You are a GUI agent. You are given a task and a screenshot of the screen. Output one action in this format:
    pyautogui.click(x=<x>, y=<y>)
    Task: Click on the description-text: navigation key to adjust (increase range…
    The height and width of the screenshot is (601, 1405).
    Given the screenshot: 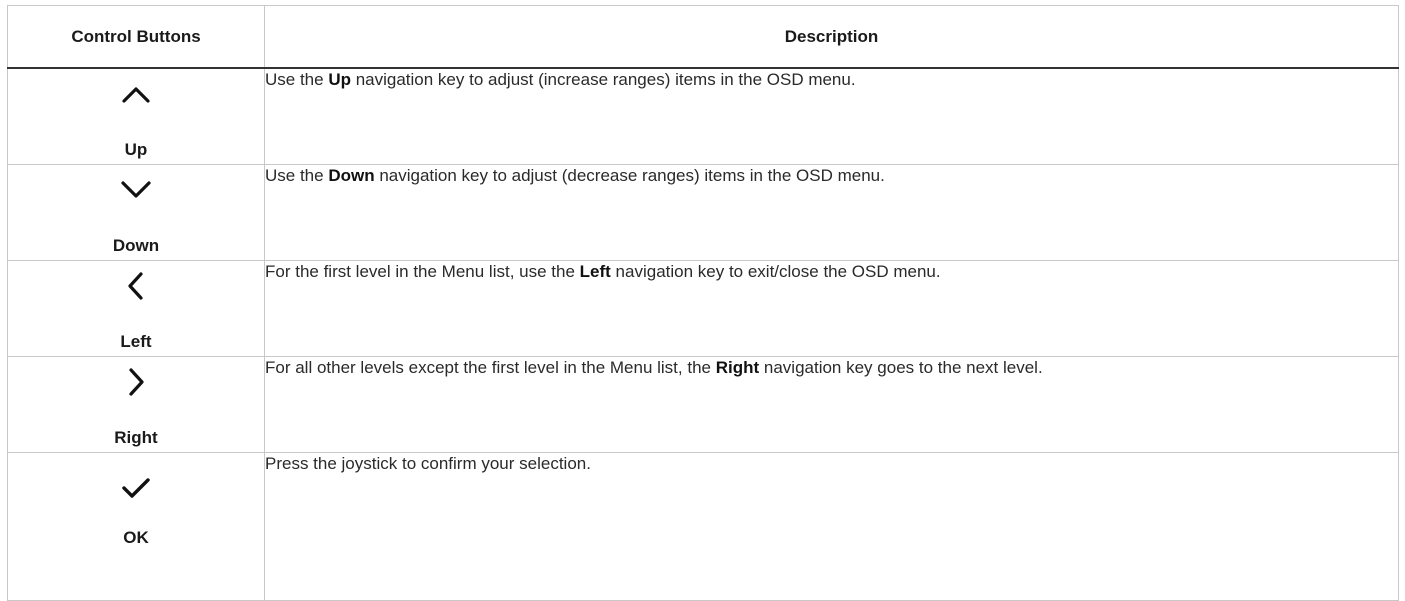 What is the action you would take?
    pyautogui.click(x=603, y=79)
    